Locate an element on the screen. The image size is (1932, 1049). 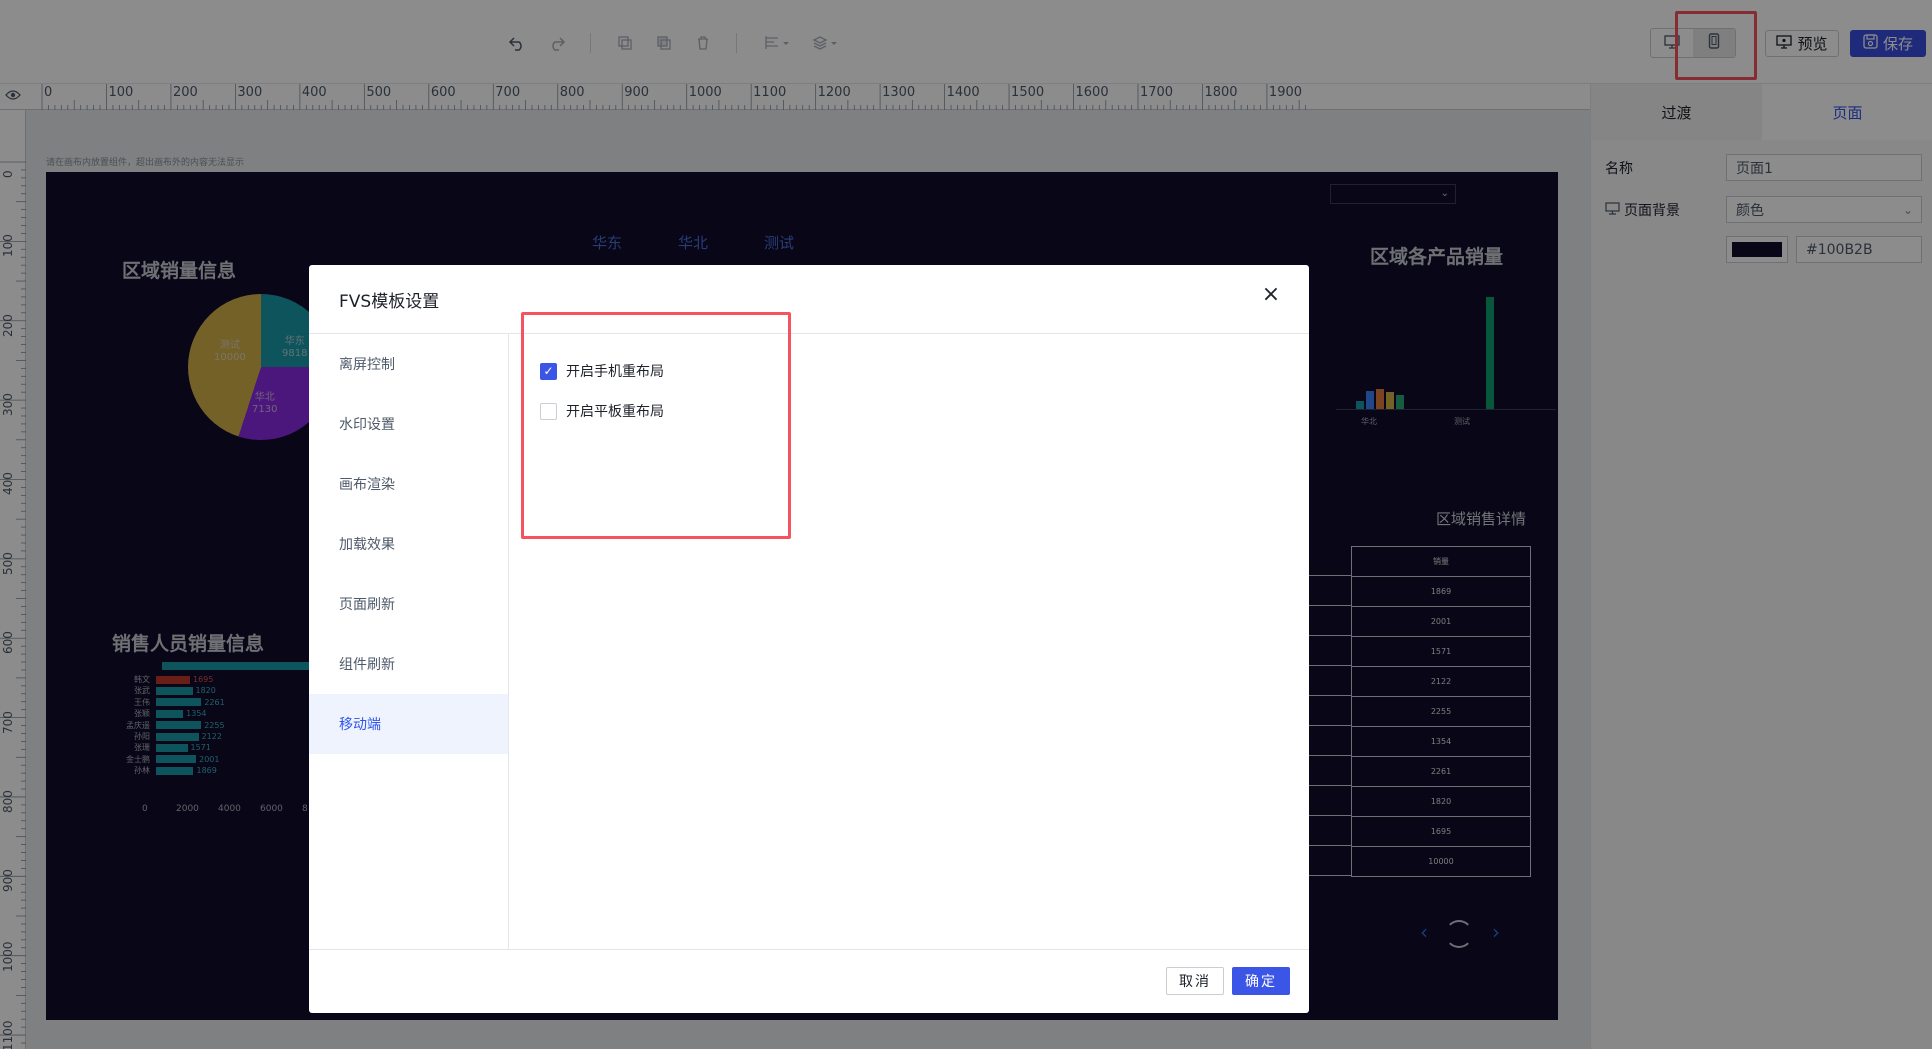
dialog-title: FVS模板设置 is located at coordinates (389, 302).